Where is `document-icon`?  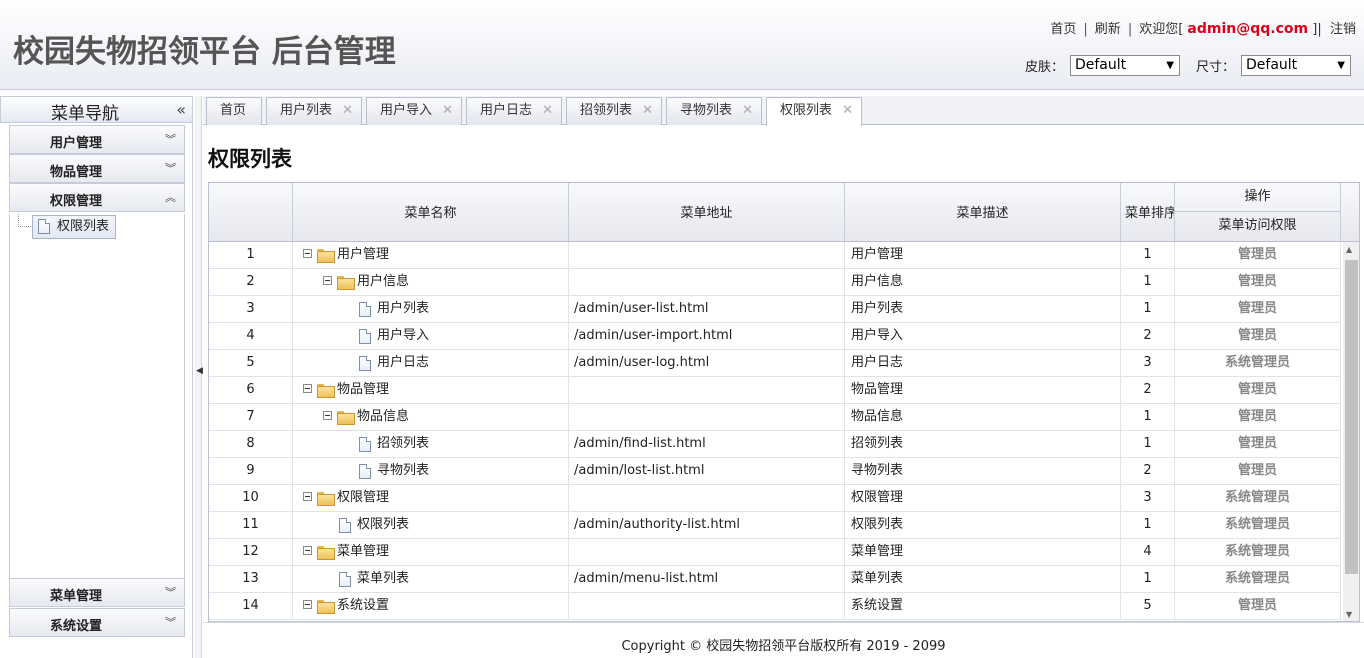 document-icon is located at coordinates (365, 444).